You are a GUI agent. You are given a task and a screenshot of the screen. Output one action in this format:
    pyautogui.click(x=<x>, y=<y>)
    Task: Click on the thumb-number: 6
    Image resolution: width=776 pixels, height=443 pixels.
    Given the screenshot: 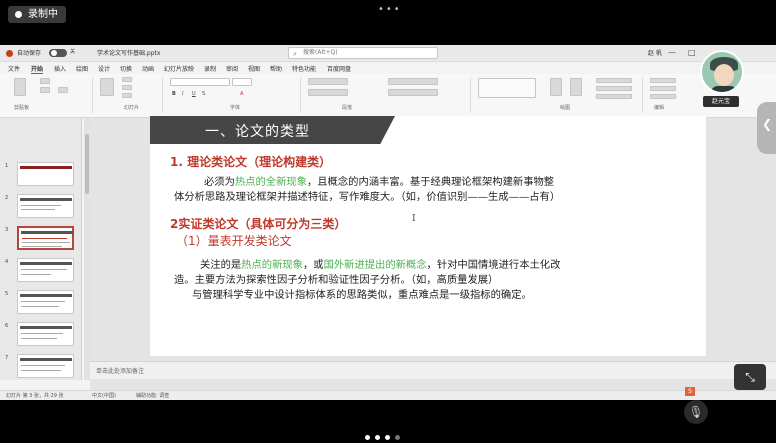 What is the action you would take?
    pyautogui.click(x=7, y=326)
    